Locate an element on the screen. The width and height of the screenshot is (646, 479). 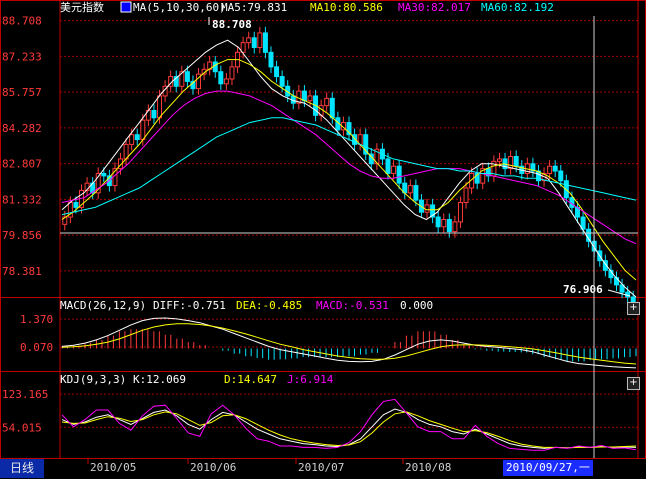
price-tick: 85.757 is located at coordinates (22, 92).